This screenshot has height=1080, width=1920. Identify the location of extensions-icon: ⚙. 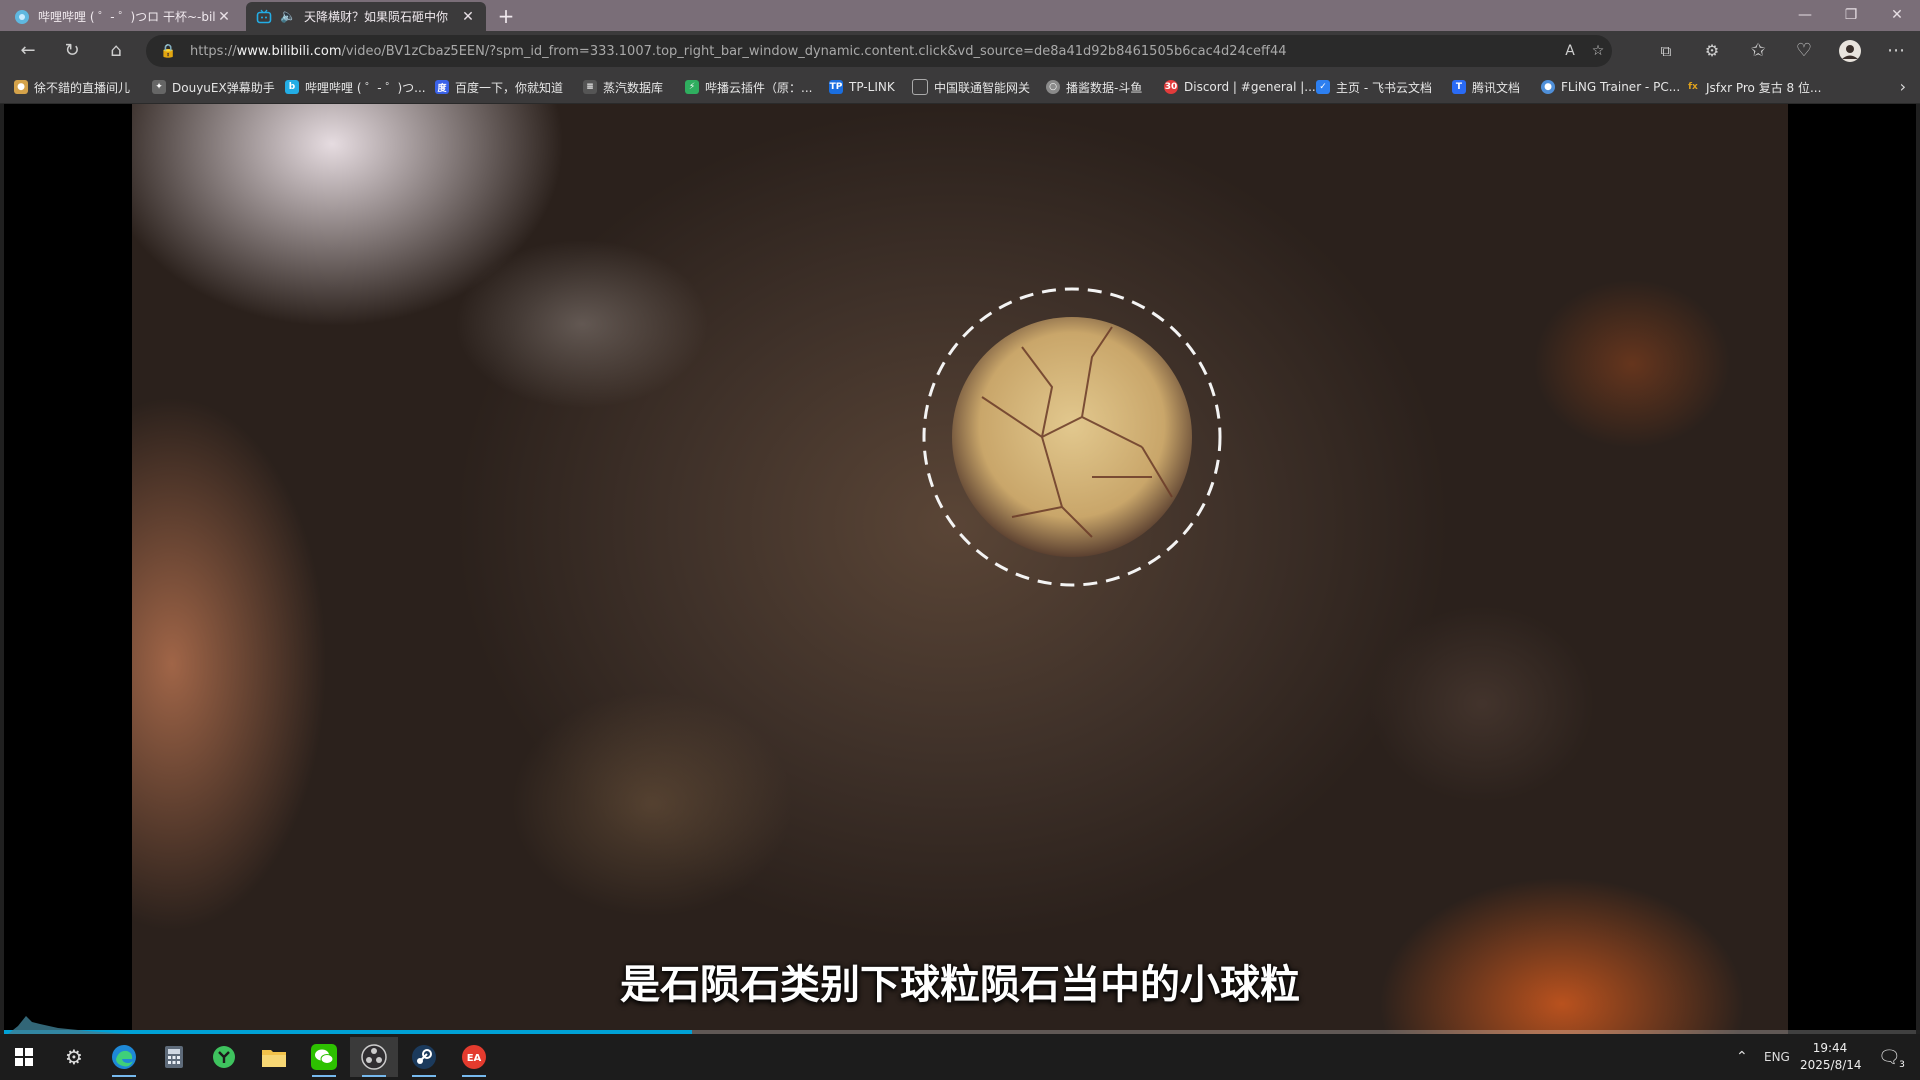
(1712, 51).